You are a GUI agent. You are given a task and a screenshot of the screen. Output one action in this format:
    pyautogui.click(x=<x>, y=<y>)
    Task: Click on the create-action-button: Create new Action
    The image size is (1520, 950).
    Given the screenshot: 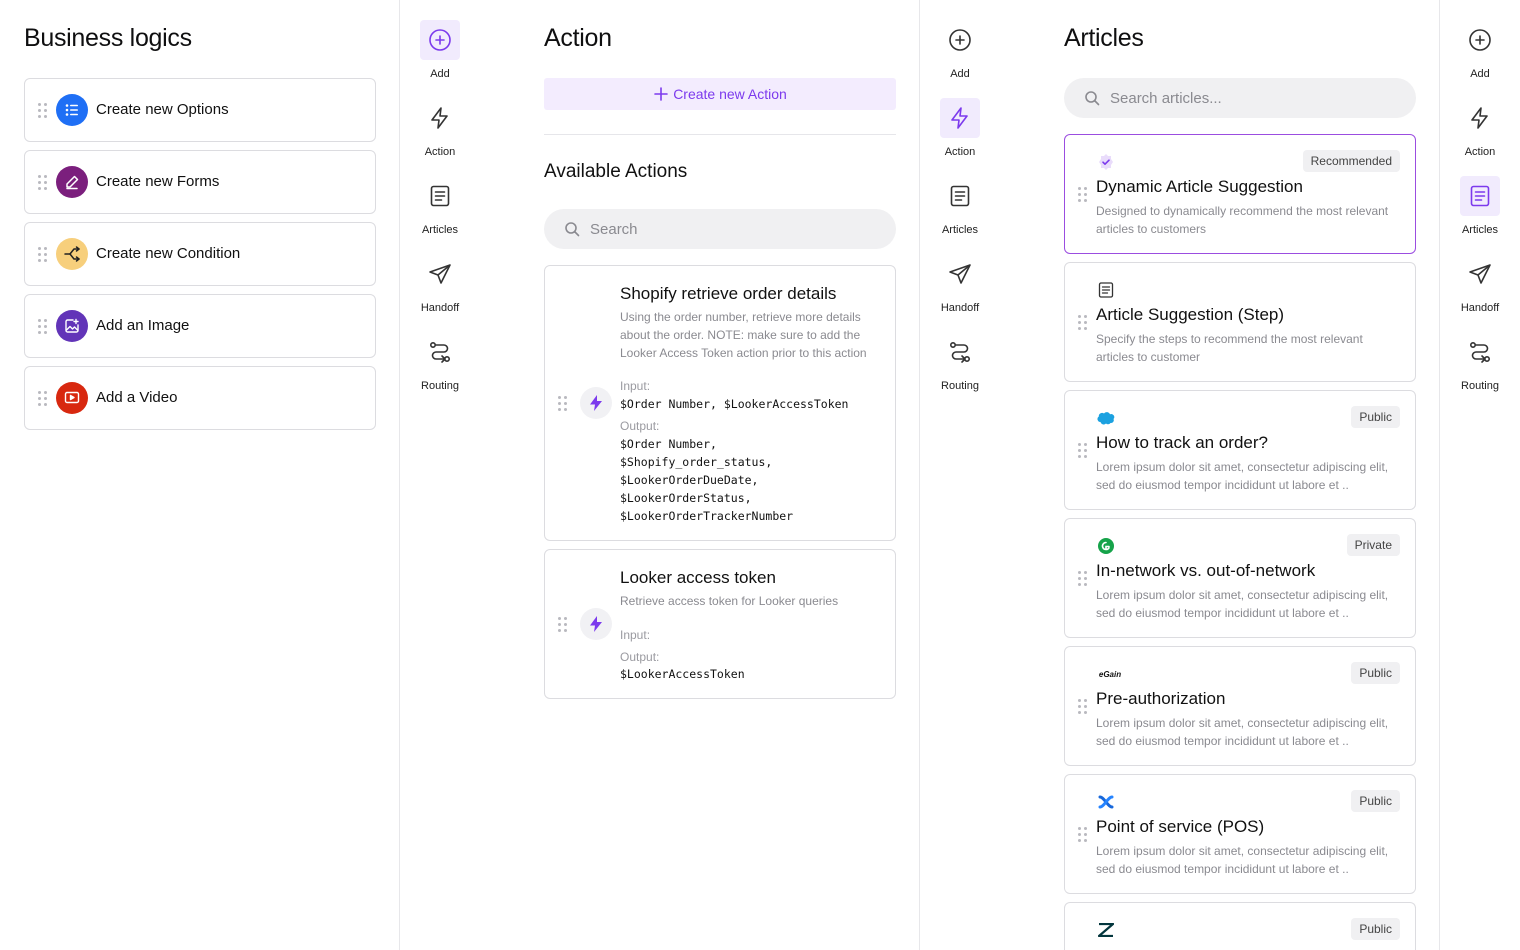 What is the action you would take?
    pyautogui.click(x=720, y=94)
    